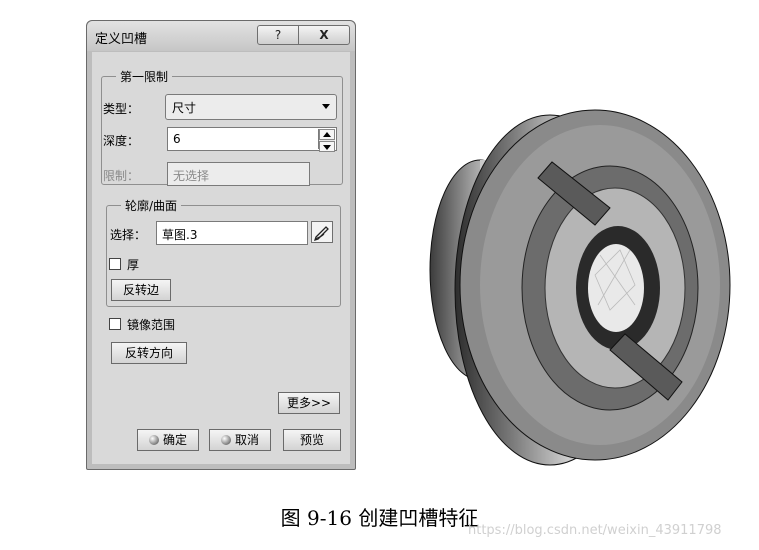 This screenshot has height=550, width=759. I want to click on sketch-edit-icon, so click(321, 234).